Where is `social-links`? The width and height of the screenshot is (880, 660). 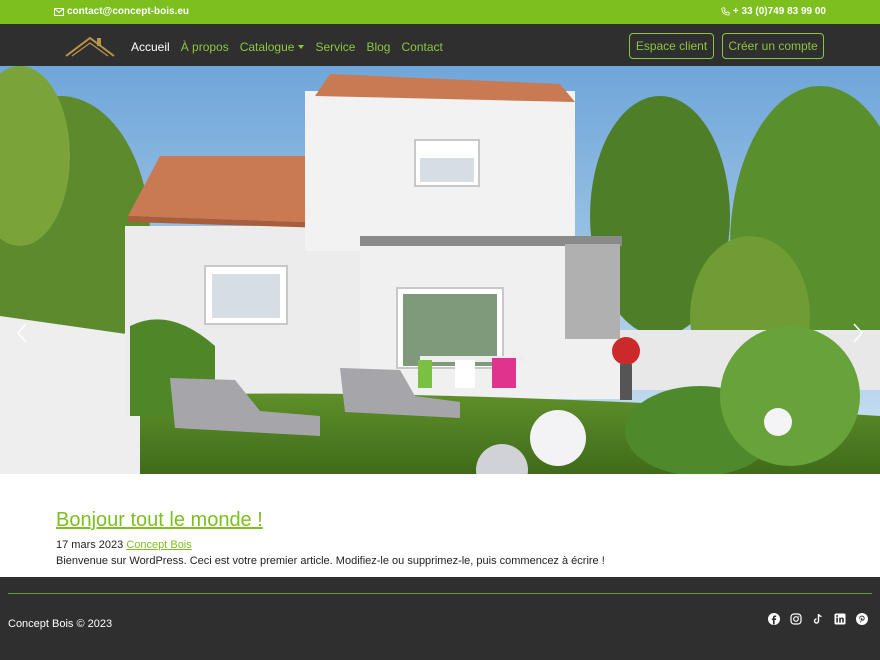 social-links is located at coordinates (818, 618).